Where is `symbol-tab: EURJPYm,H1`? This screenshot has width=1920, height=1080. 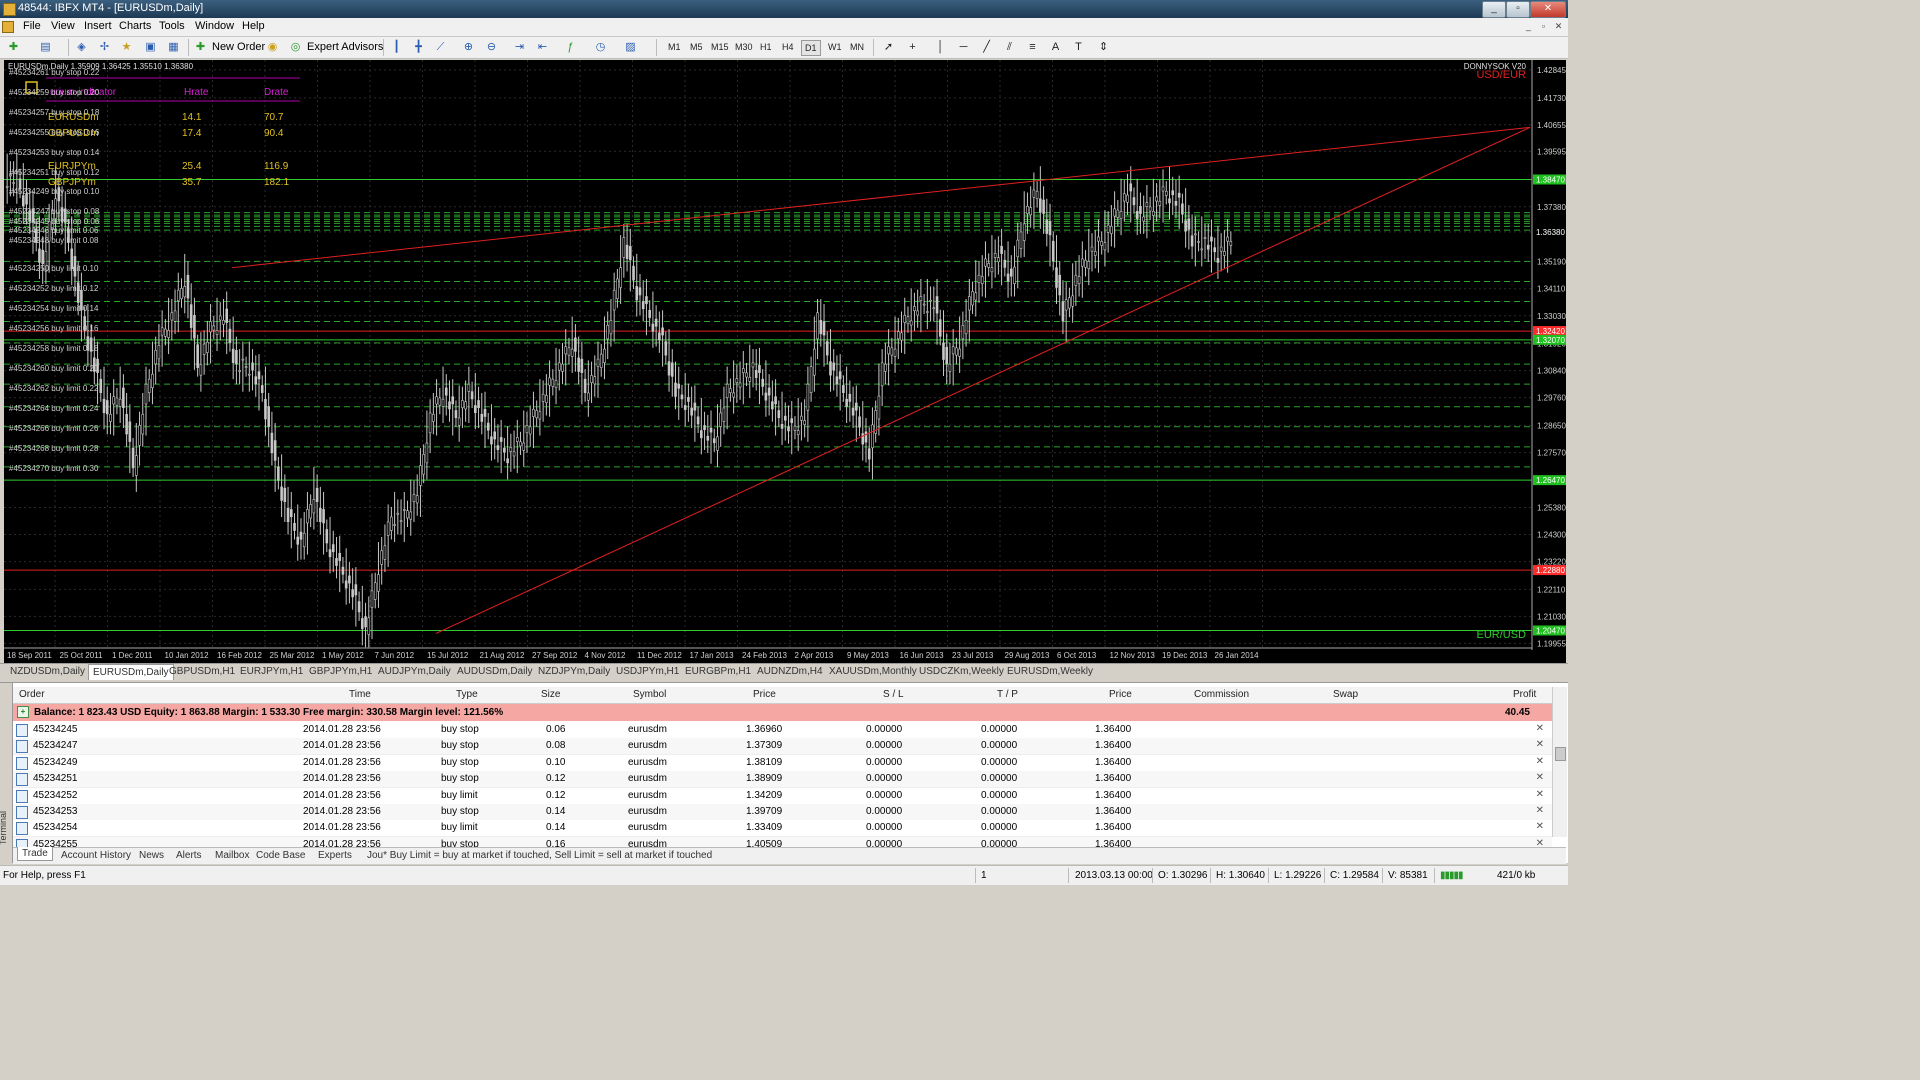 symbol-tab: EURJPYm,H1 is located at coordinates (271, 671).